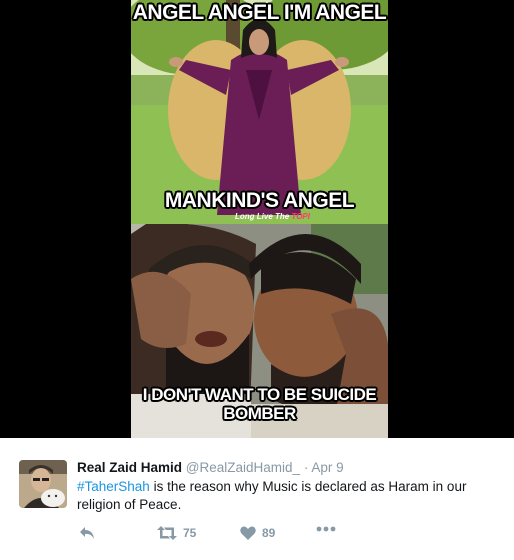  Describe the element at coordinates (227, 535) in the screenshot. I see `tweet-actions: 75 89` at that location.